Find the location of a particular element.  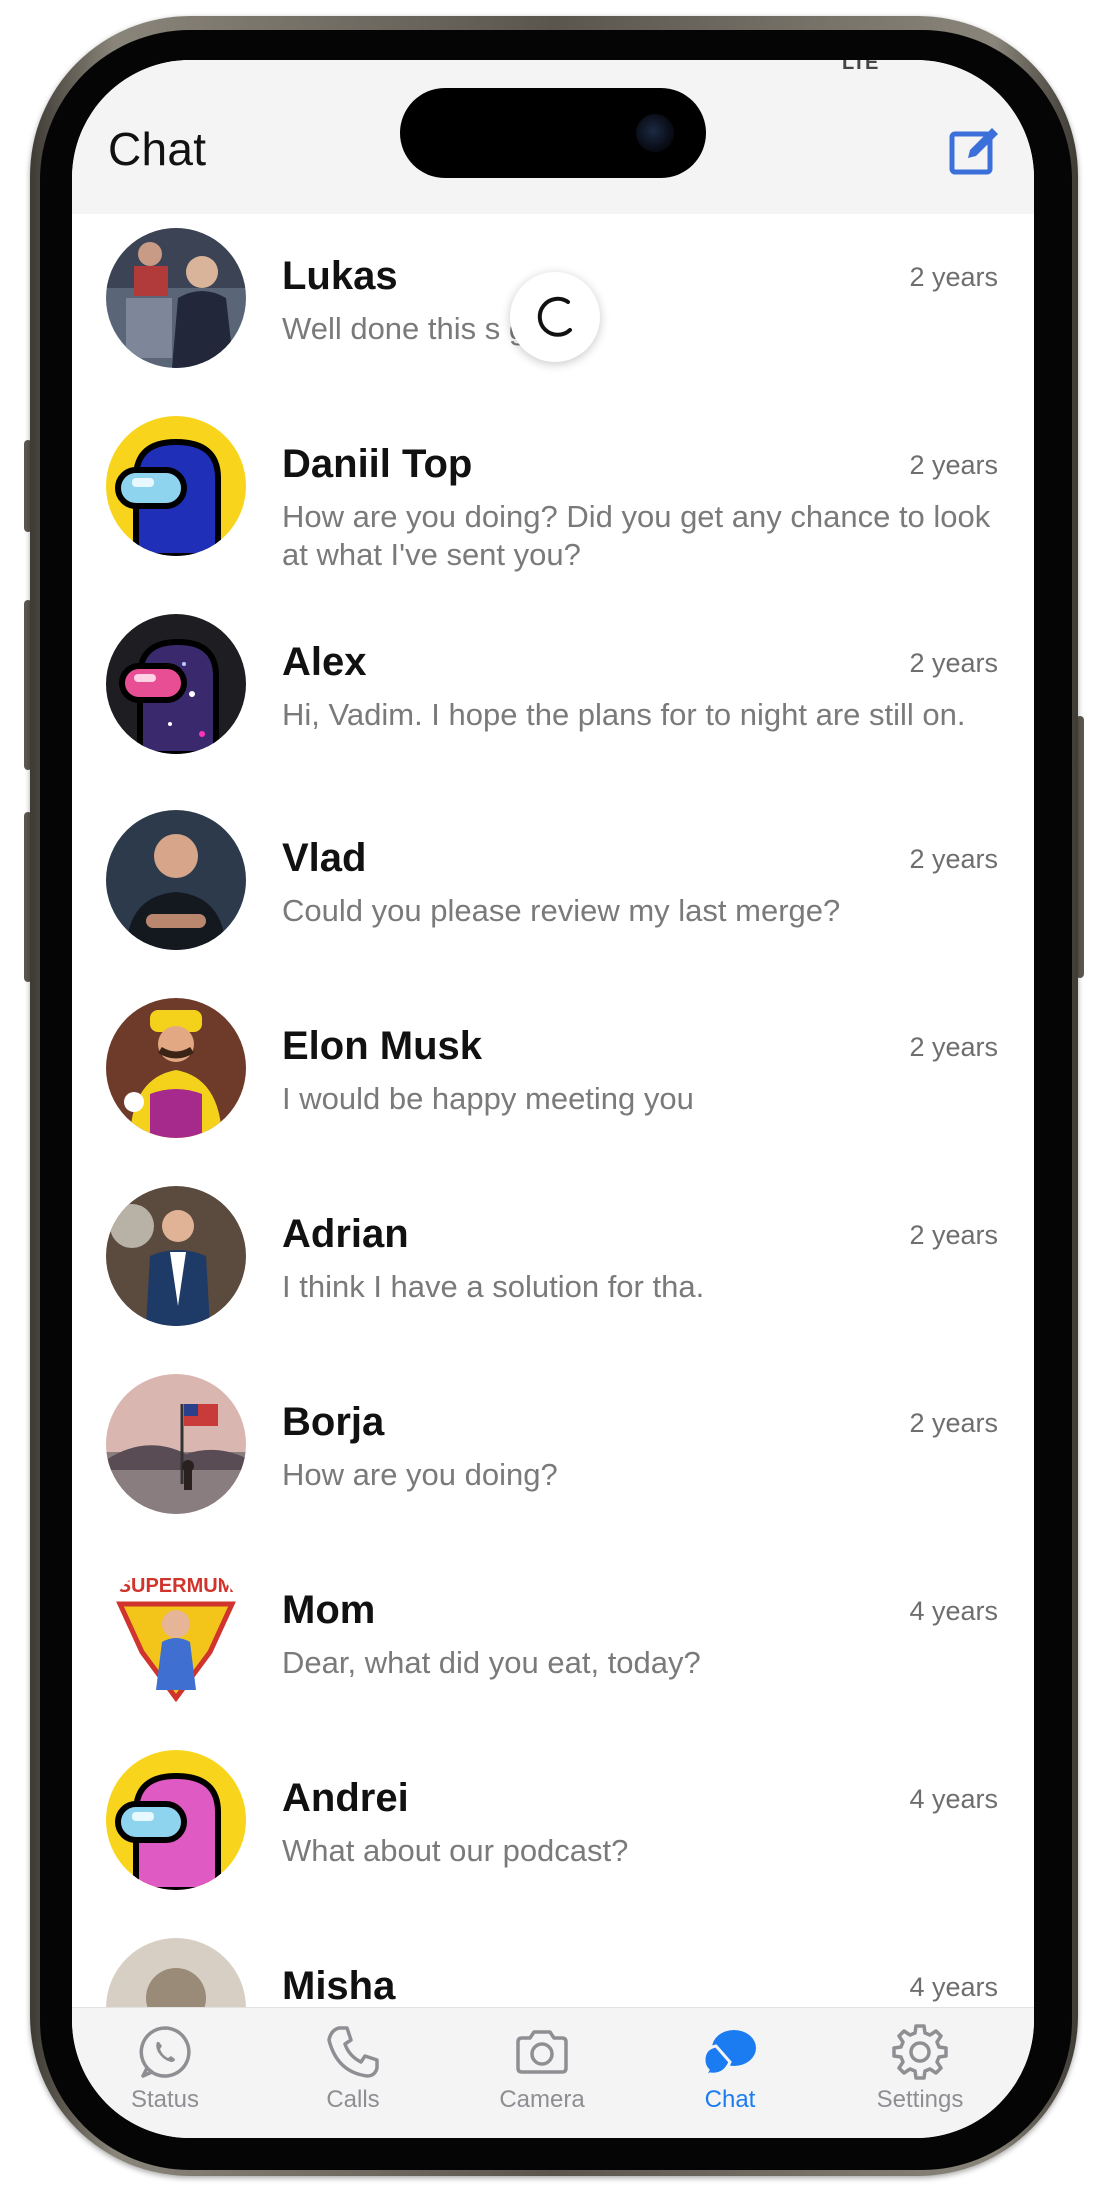

chat-name: Andrei is located at coordinates (345, 1798).